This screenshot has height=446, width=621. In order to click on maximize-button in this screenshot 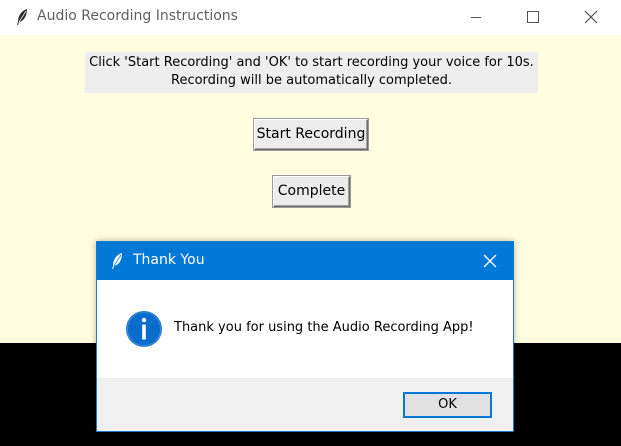, I will do `click(533, 17)`.